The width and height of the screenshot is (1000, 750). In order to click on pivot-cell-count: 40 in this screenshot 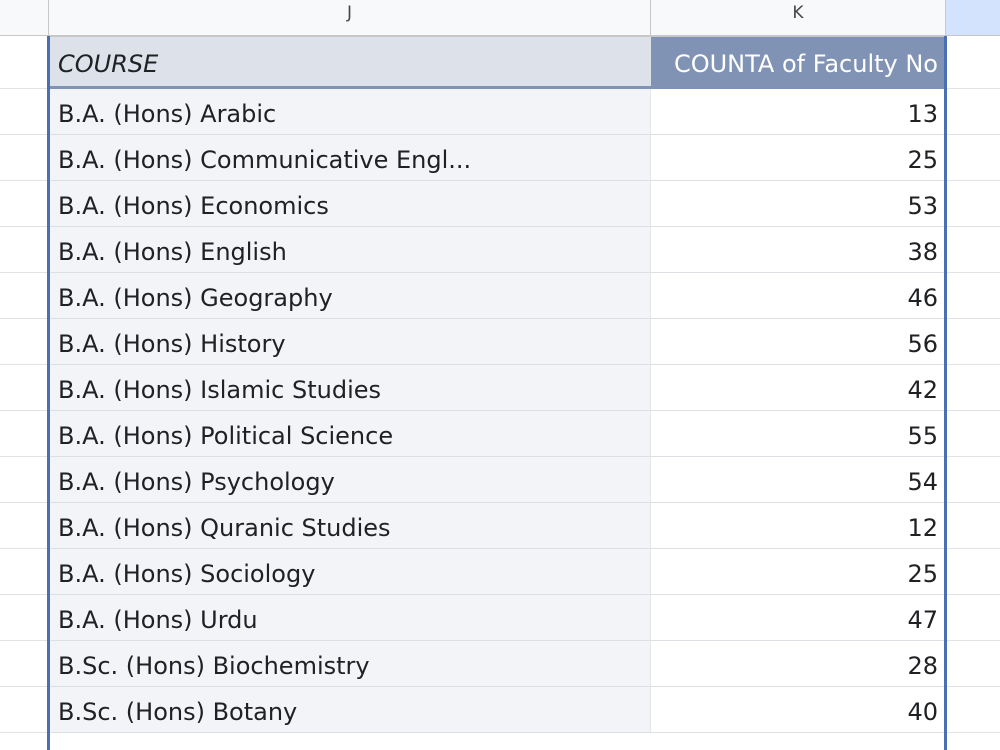, I will do `click(797, 709)`.